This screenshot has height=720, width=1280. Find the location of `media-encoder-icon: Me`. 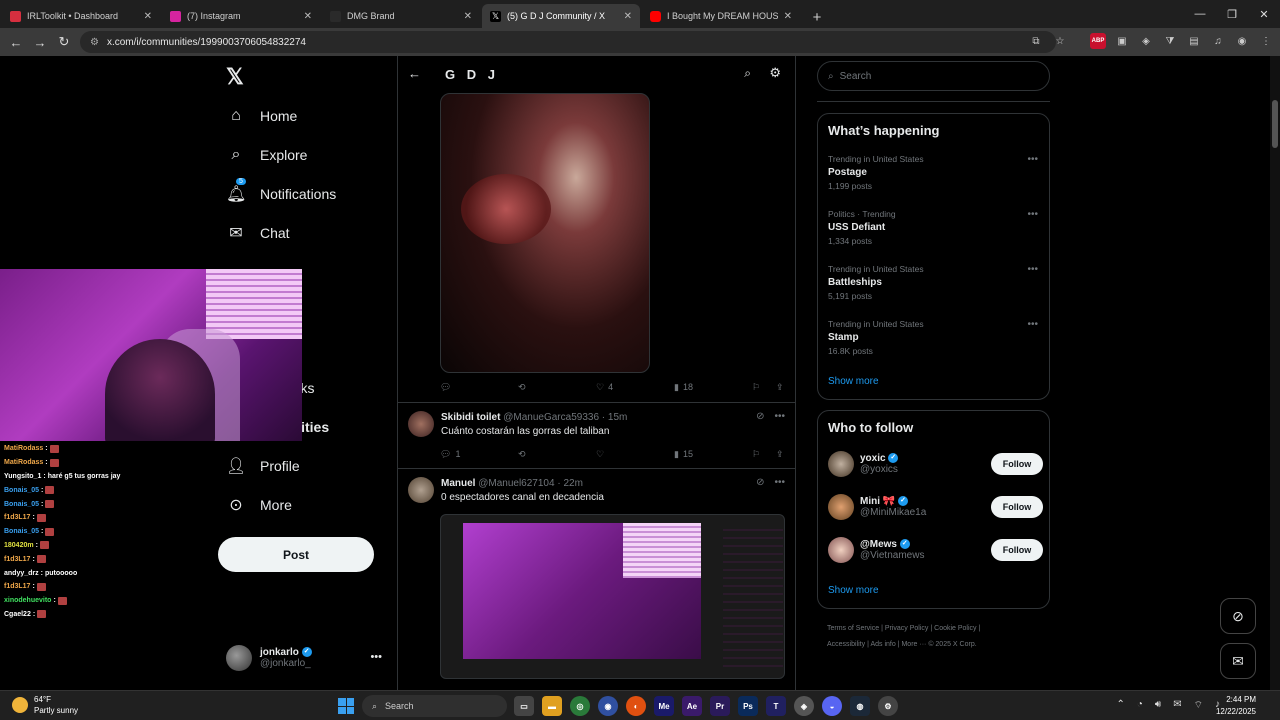

media-encoder-icon: Me is located at coordinates (664, 706).